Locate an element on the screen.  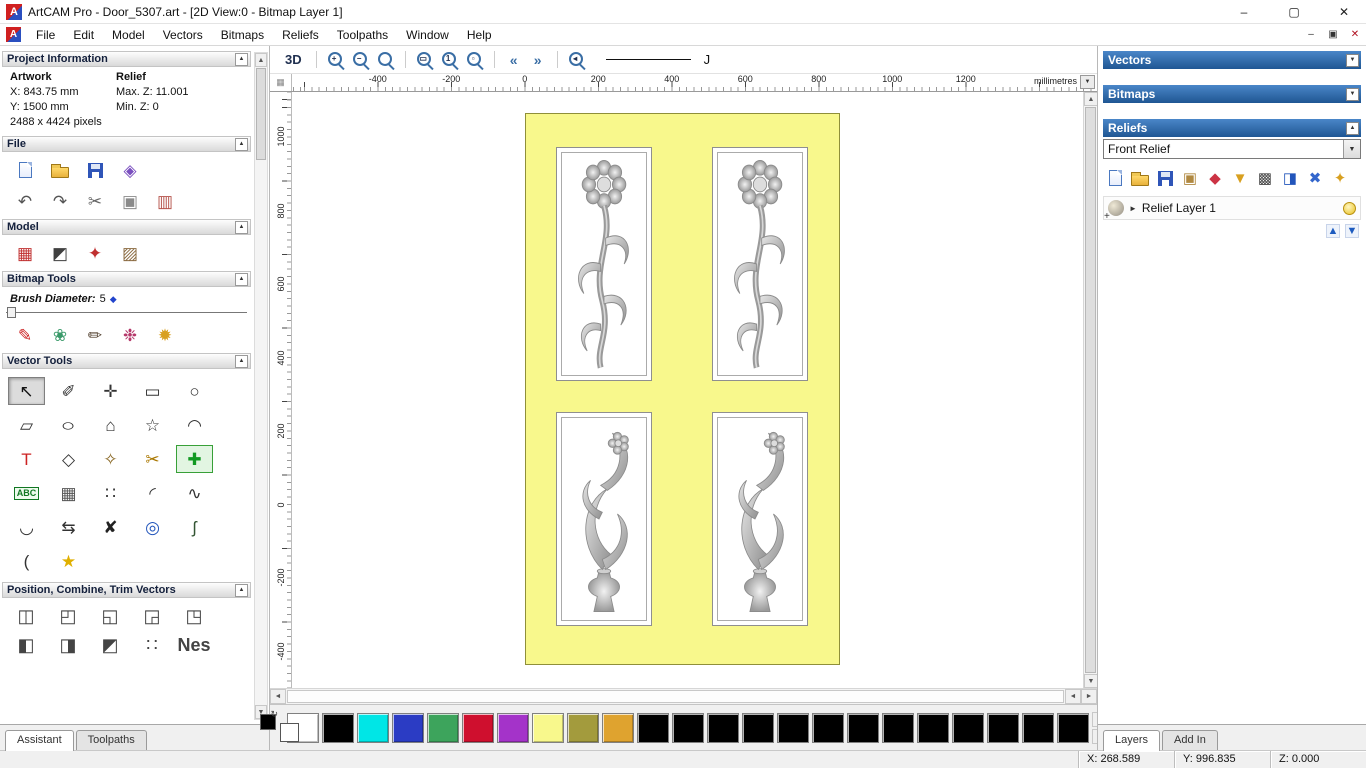
load-image-icon: ▨ is located at coordinates (130, 253).